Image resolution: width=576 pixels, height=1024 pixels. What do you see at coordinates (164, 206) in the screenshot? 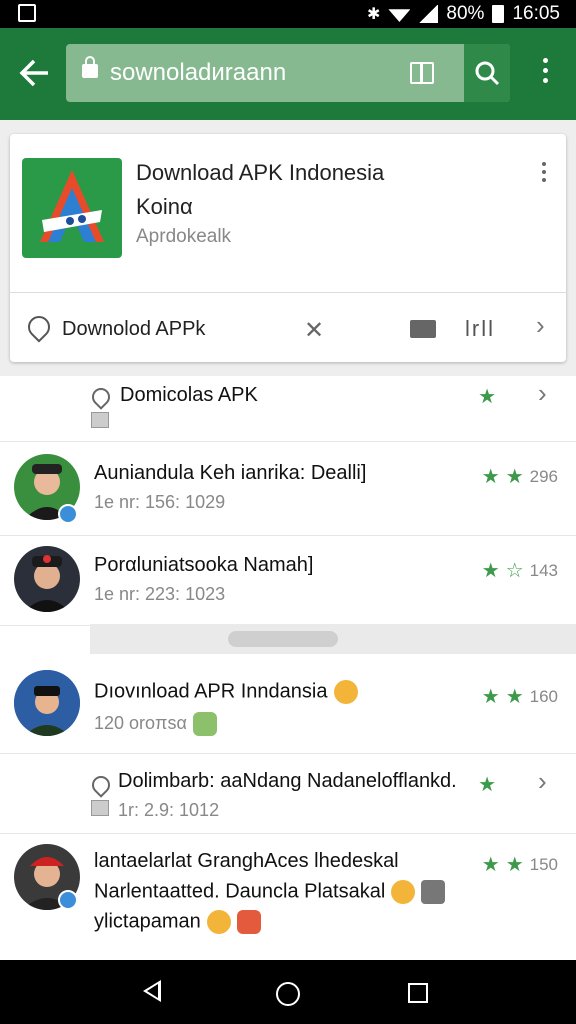
I see `app-subtitle: Koinα` at bounding box center [164, 206].